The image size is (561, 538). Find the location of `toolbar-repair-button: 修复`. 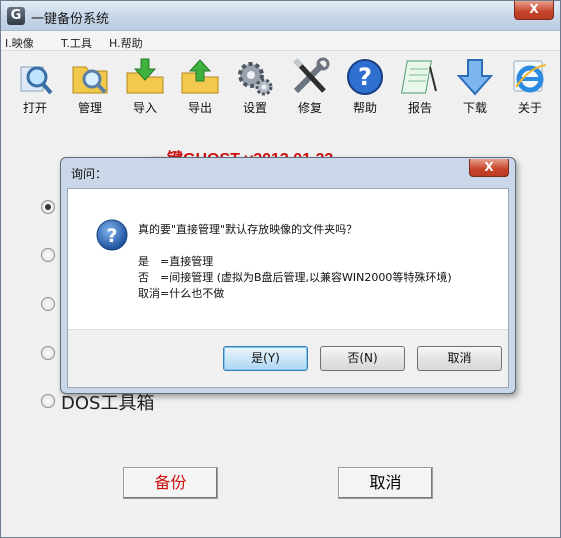

toolbar-repair-button: 修复 is located at coordinates (310, 89).